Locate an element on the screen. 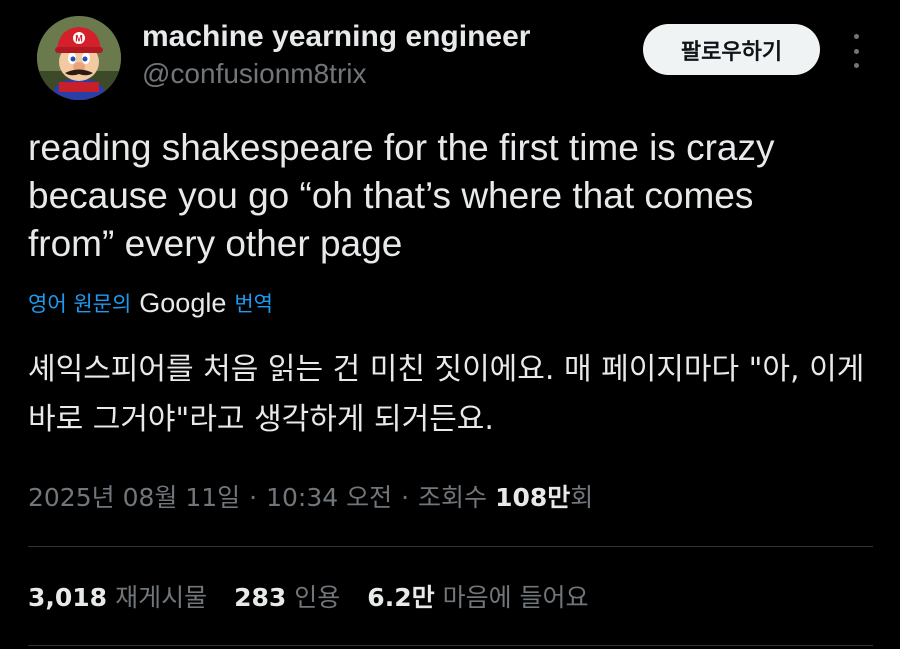 The image size is (900, 649). quotes-label: 인용 is located at coordinates (317, 597).